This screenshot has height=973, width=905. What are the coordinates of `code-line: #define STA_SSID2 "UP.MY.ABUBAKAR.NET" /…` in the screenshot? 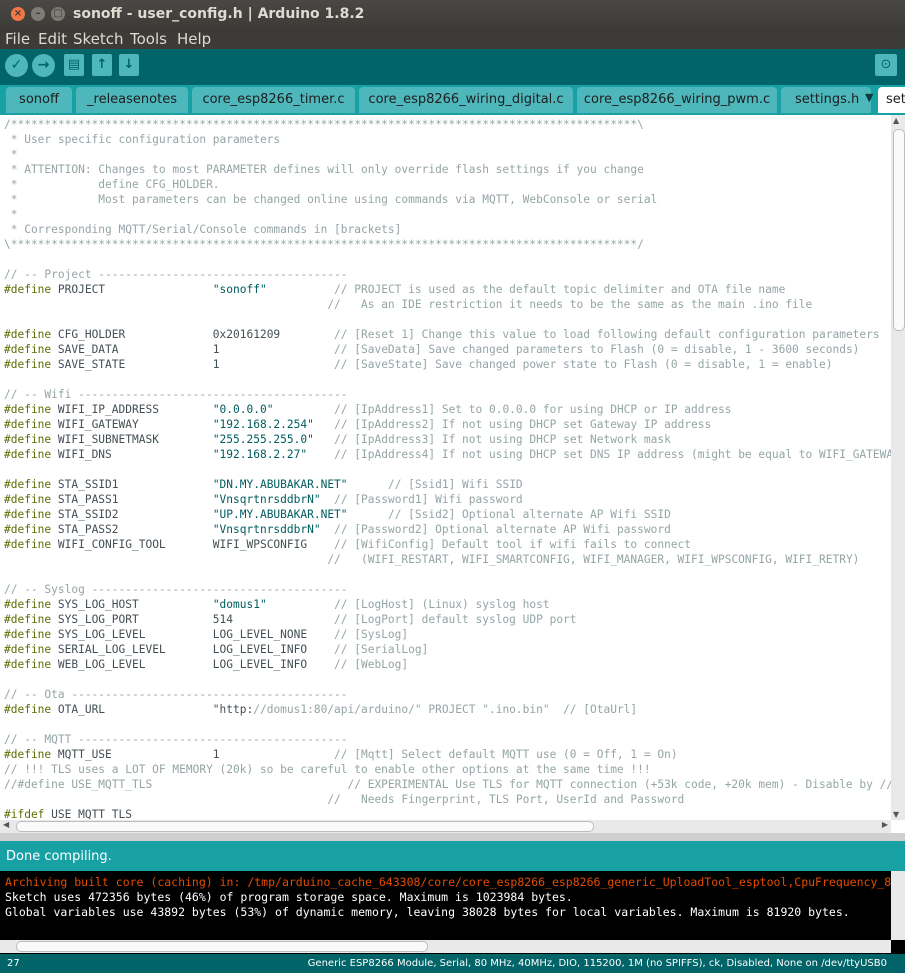 It's located at (337, 514).